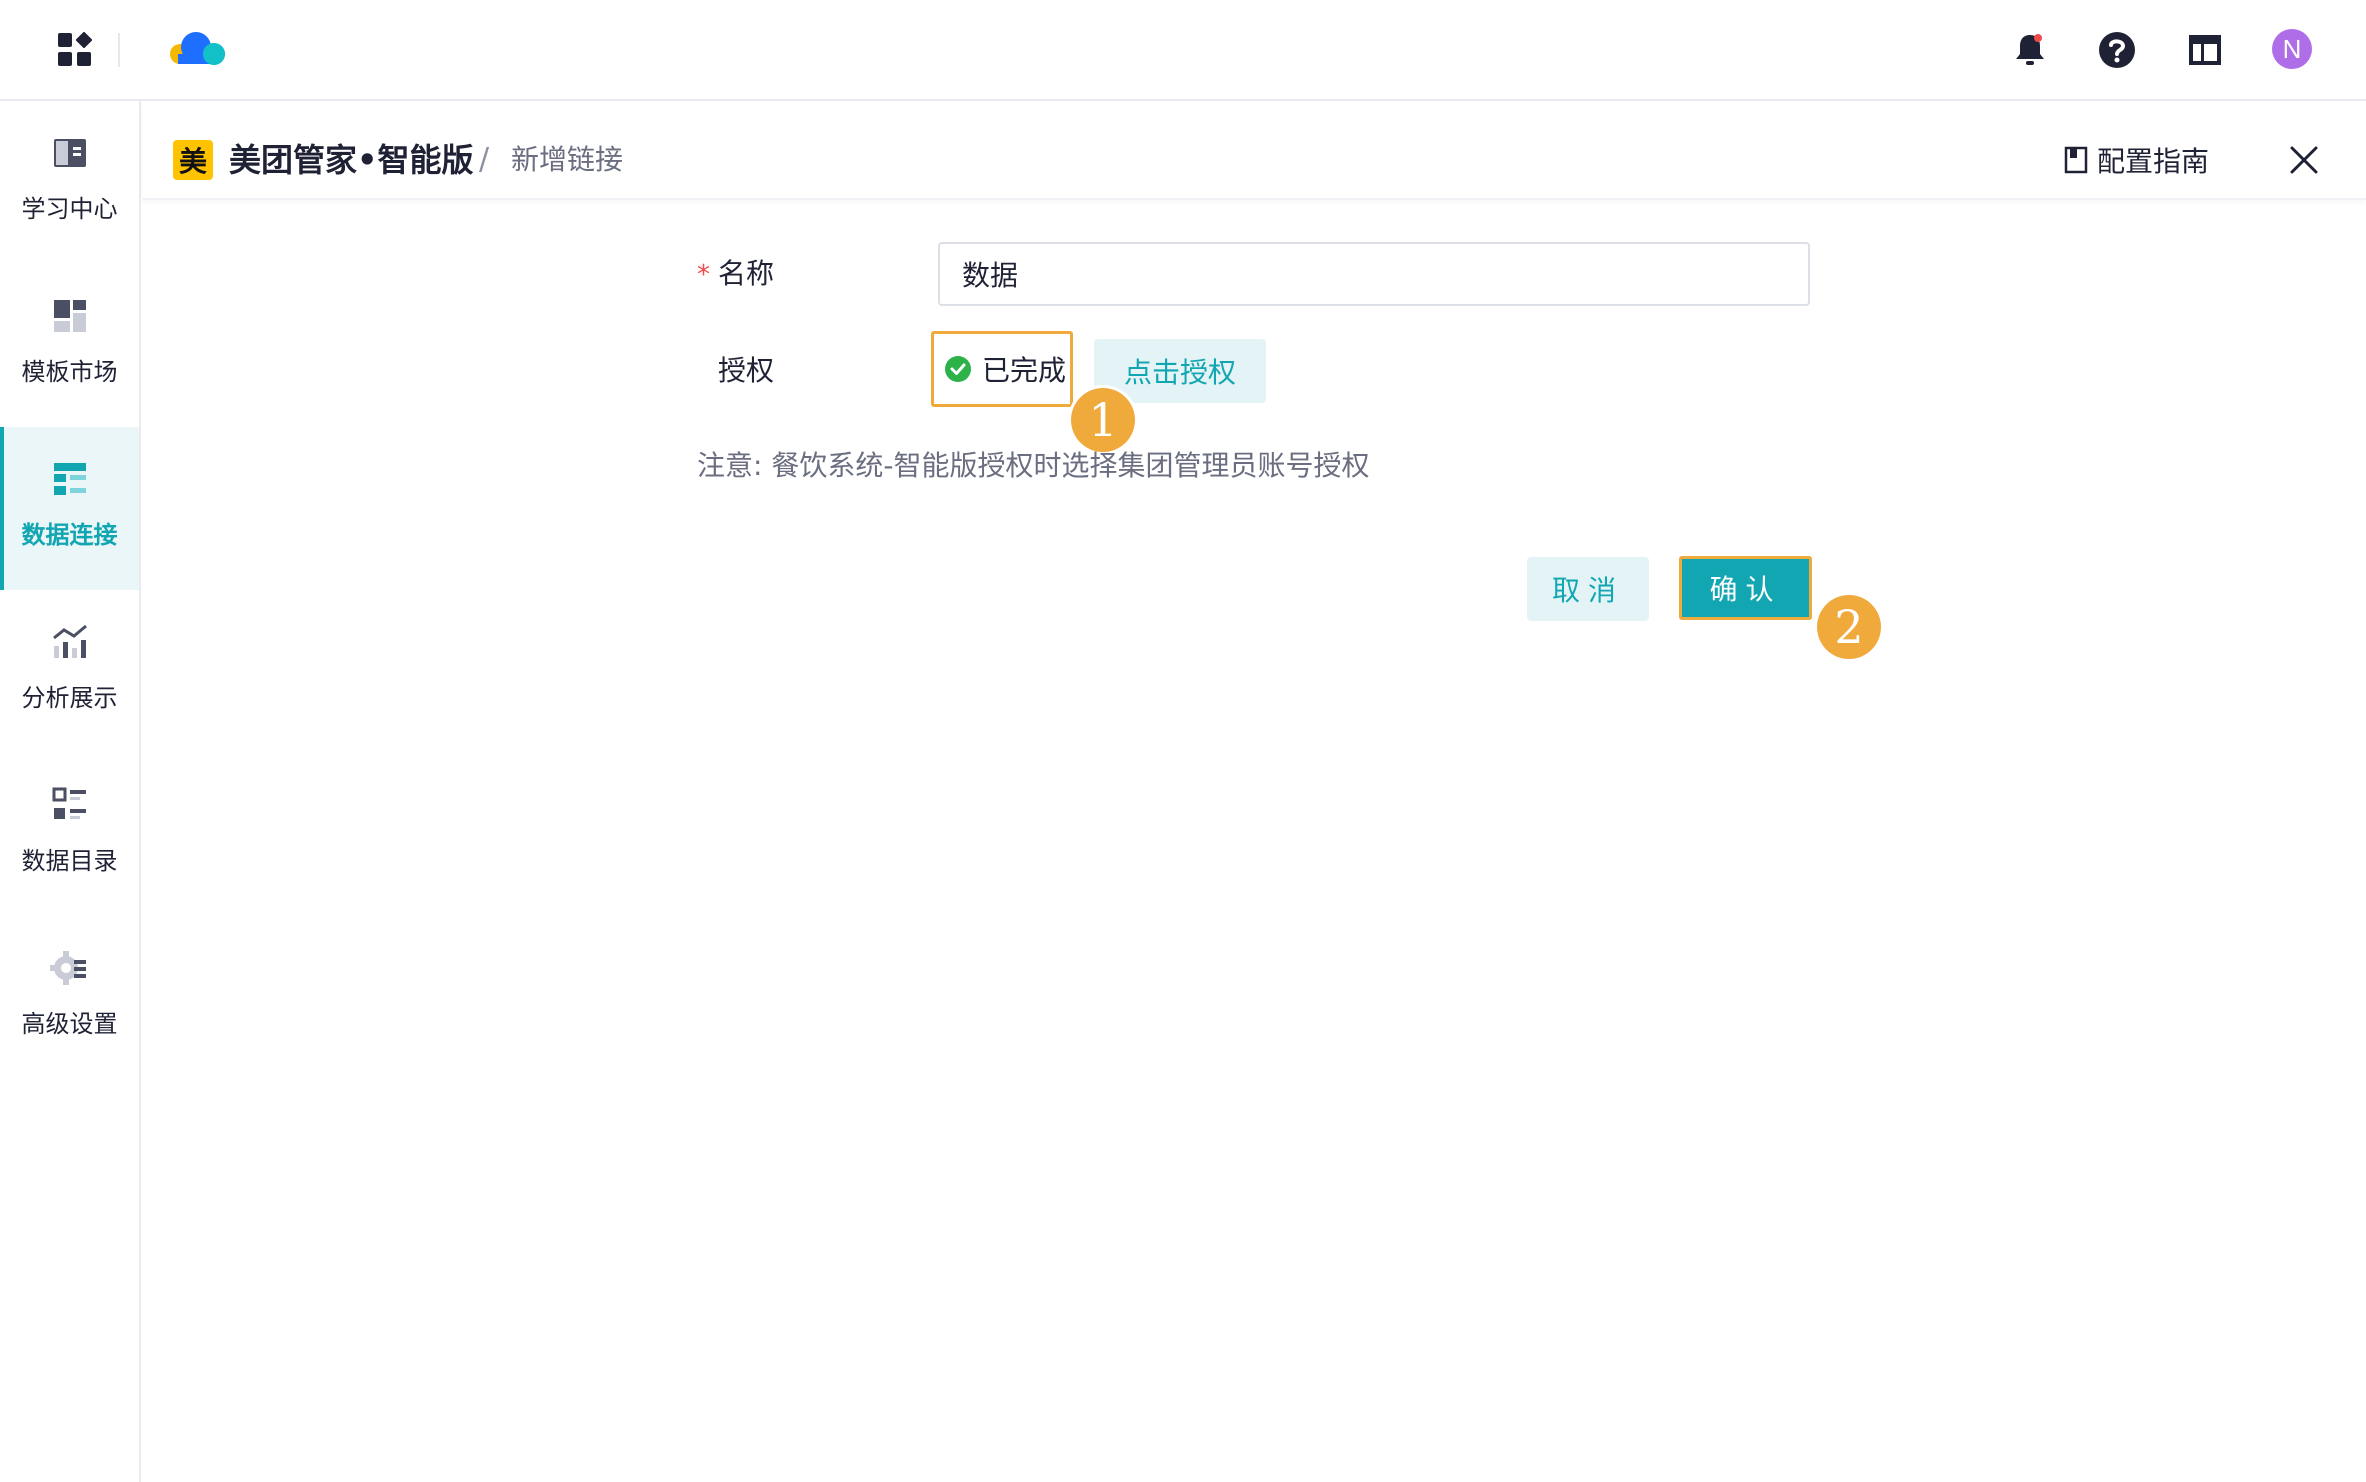 This screenshot has height=1482, width=2366. Describe the element at coordinates (199, 49) in the screenshot. I see `cloud-logo` at that location.